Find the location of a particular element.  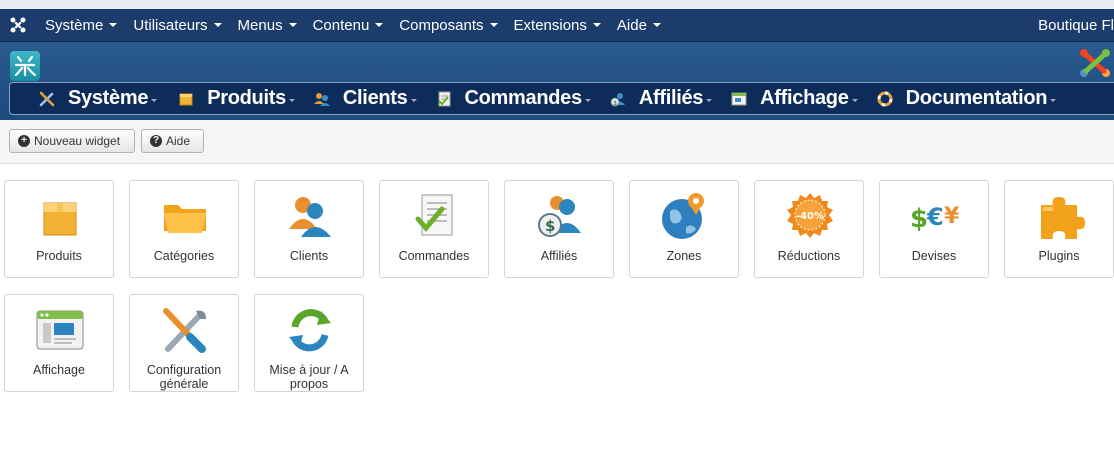

hk-menu-products: Produits is located at coordinates (242, 98).